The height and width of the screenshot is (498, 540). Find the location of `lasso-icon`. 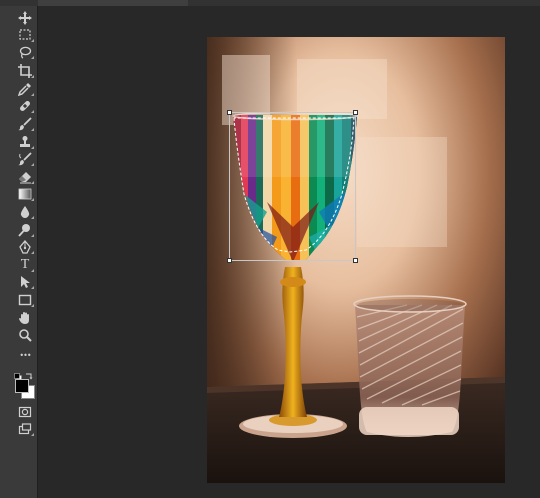

lasso-icon is located at coordinates (25, 52).